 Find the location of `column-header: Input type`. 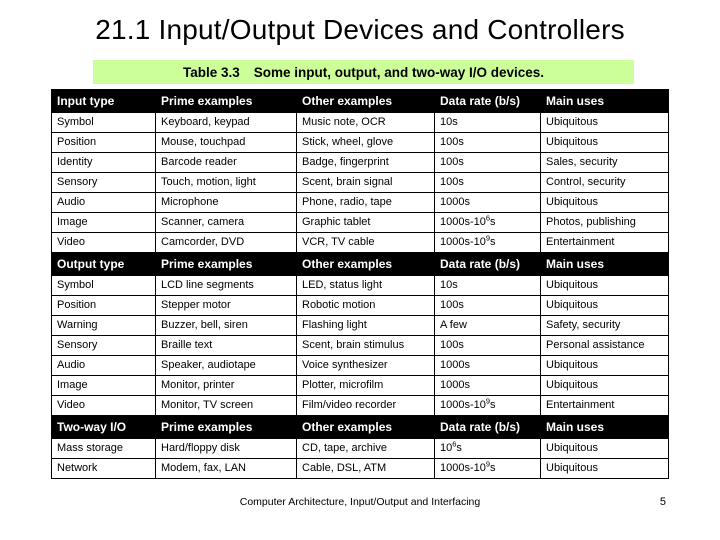

column-header: Input type is located at coordinates (103, 101).